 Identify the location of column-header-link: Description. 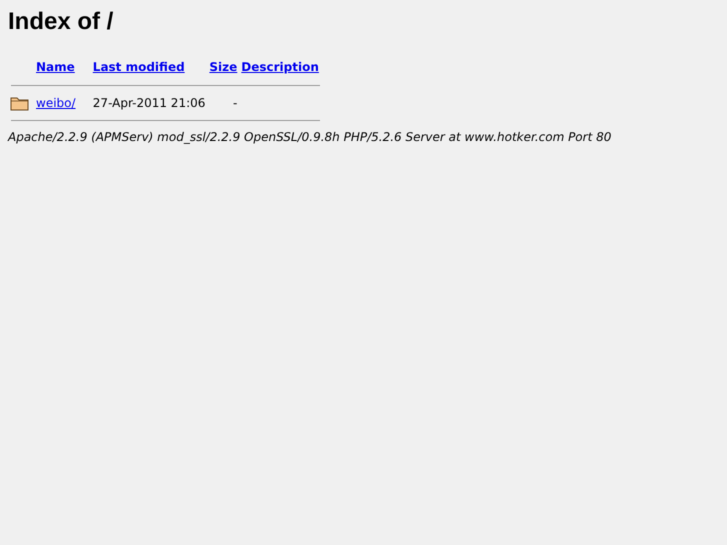
(280, 67).